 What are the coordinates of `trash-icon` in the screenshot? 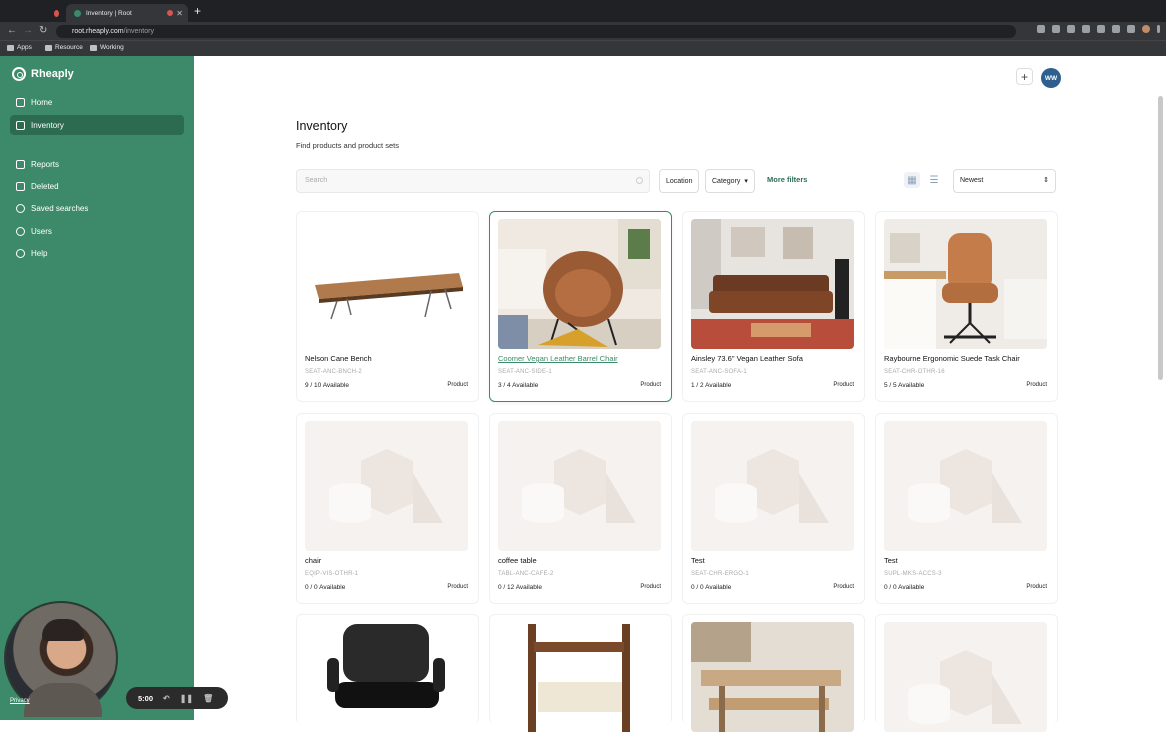 It's located at (20, 186).